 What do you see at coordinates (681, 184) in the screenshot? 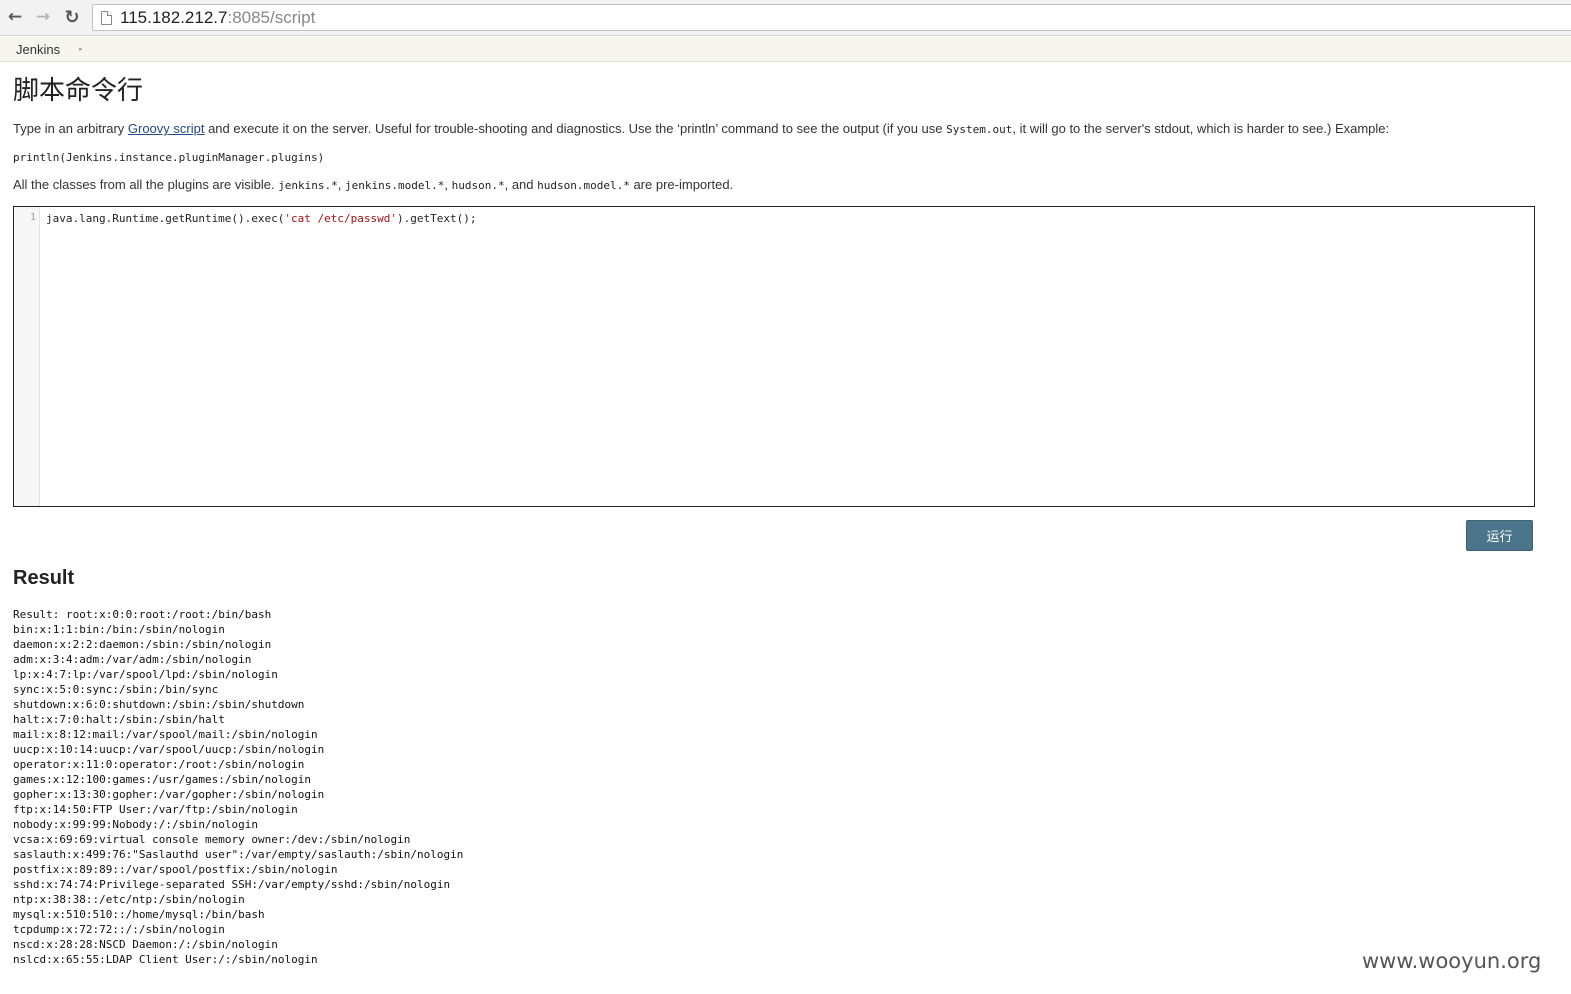
I see `imports-end: are pre-imported.` at bounding box center [681, 184].